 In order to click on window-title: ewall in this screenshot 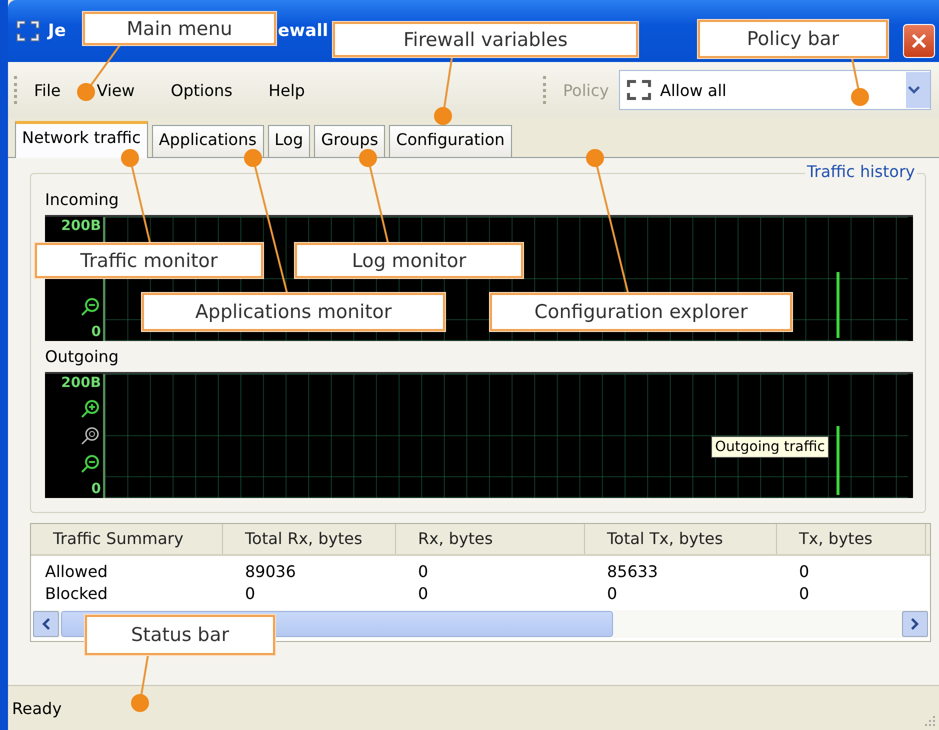, I will do `click(303, 31)`.